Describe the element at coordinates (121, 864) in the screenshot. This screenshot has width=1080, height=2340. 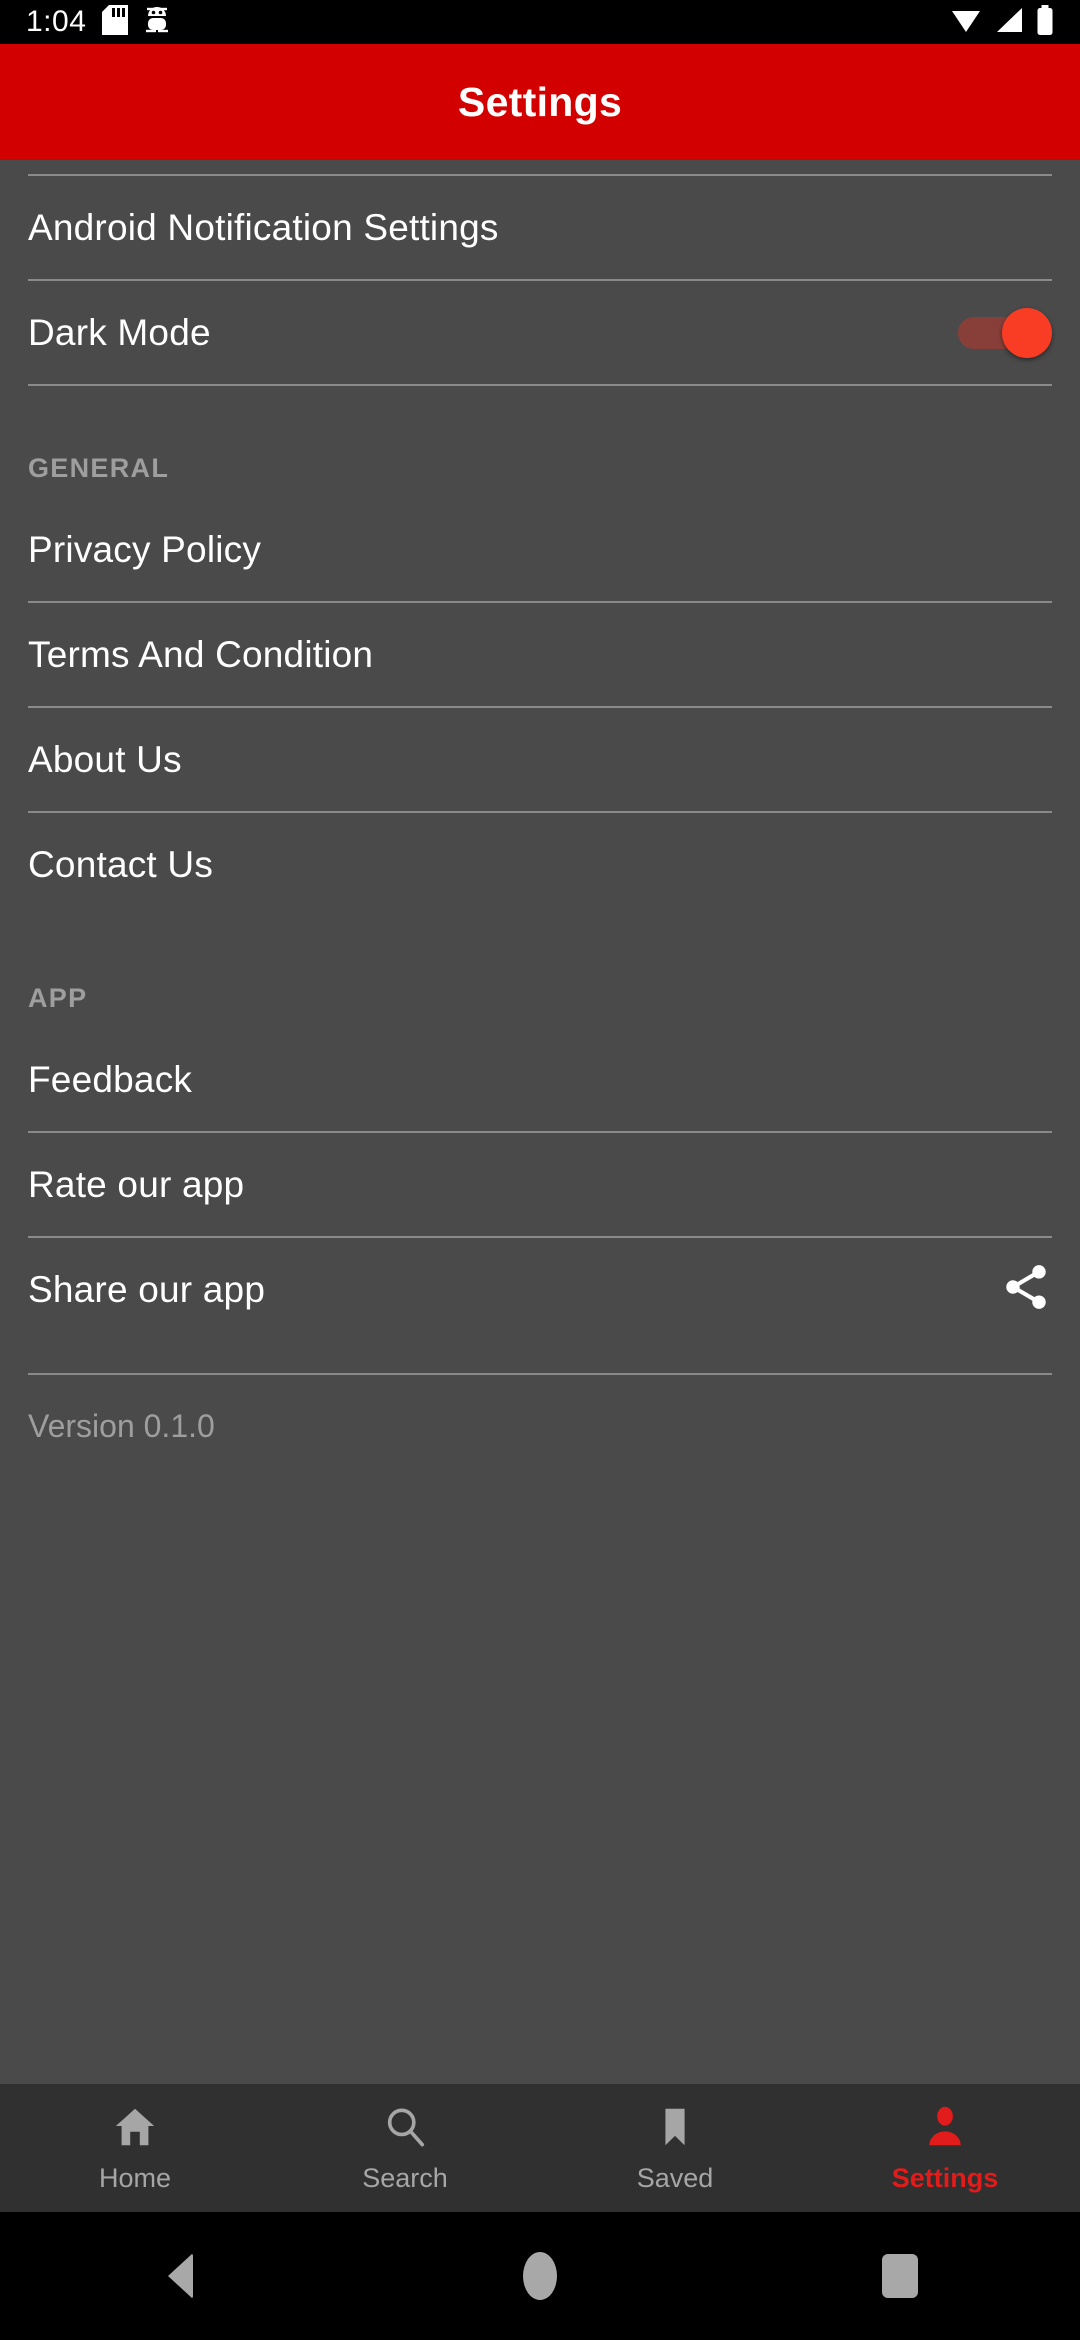
I see `setting-label: Contact Us` at that location.